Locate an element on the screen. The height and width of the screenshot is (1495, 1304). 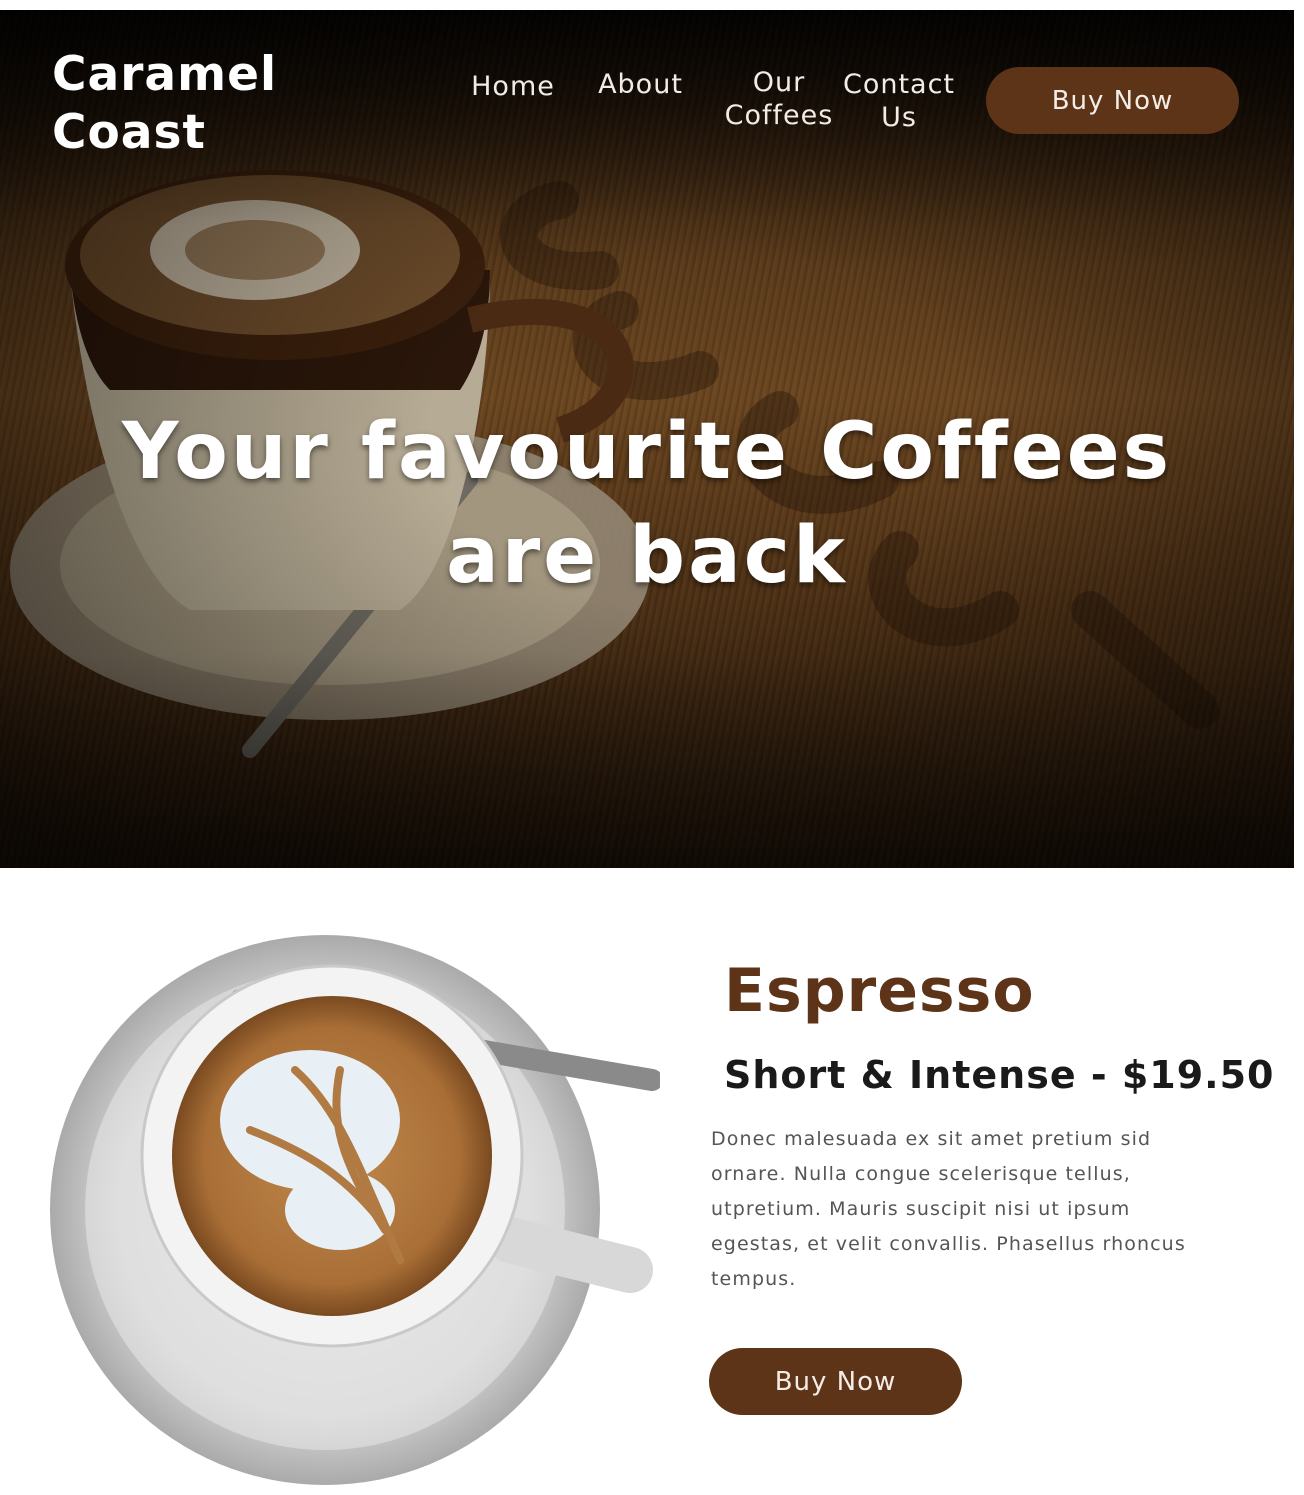
nav-item-our-coffees: Our Coffees is located at coordinates (779, 99).